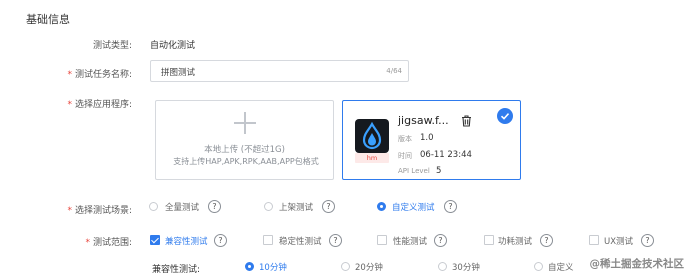  Describe the element at coordinates (446, 155) in the screenshot. I see `time-value: 06-11 23:44` at that location.